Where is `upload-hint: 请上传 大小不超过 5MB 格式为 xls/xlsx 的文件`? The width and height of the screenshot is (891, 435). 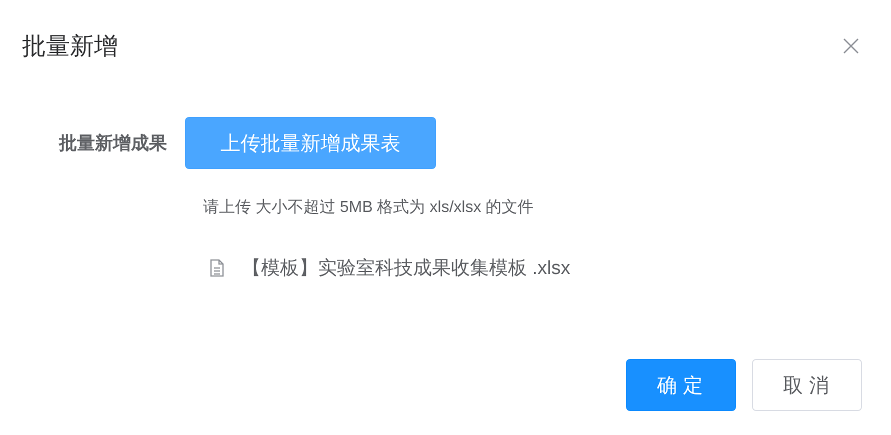
upload-hint: 请上传 大小不超过 5MB 格式为 xls/xlsx 的文件 is located at coordinates (369, 208).